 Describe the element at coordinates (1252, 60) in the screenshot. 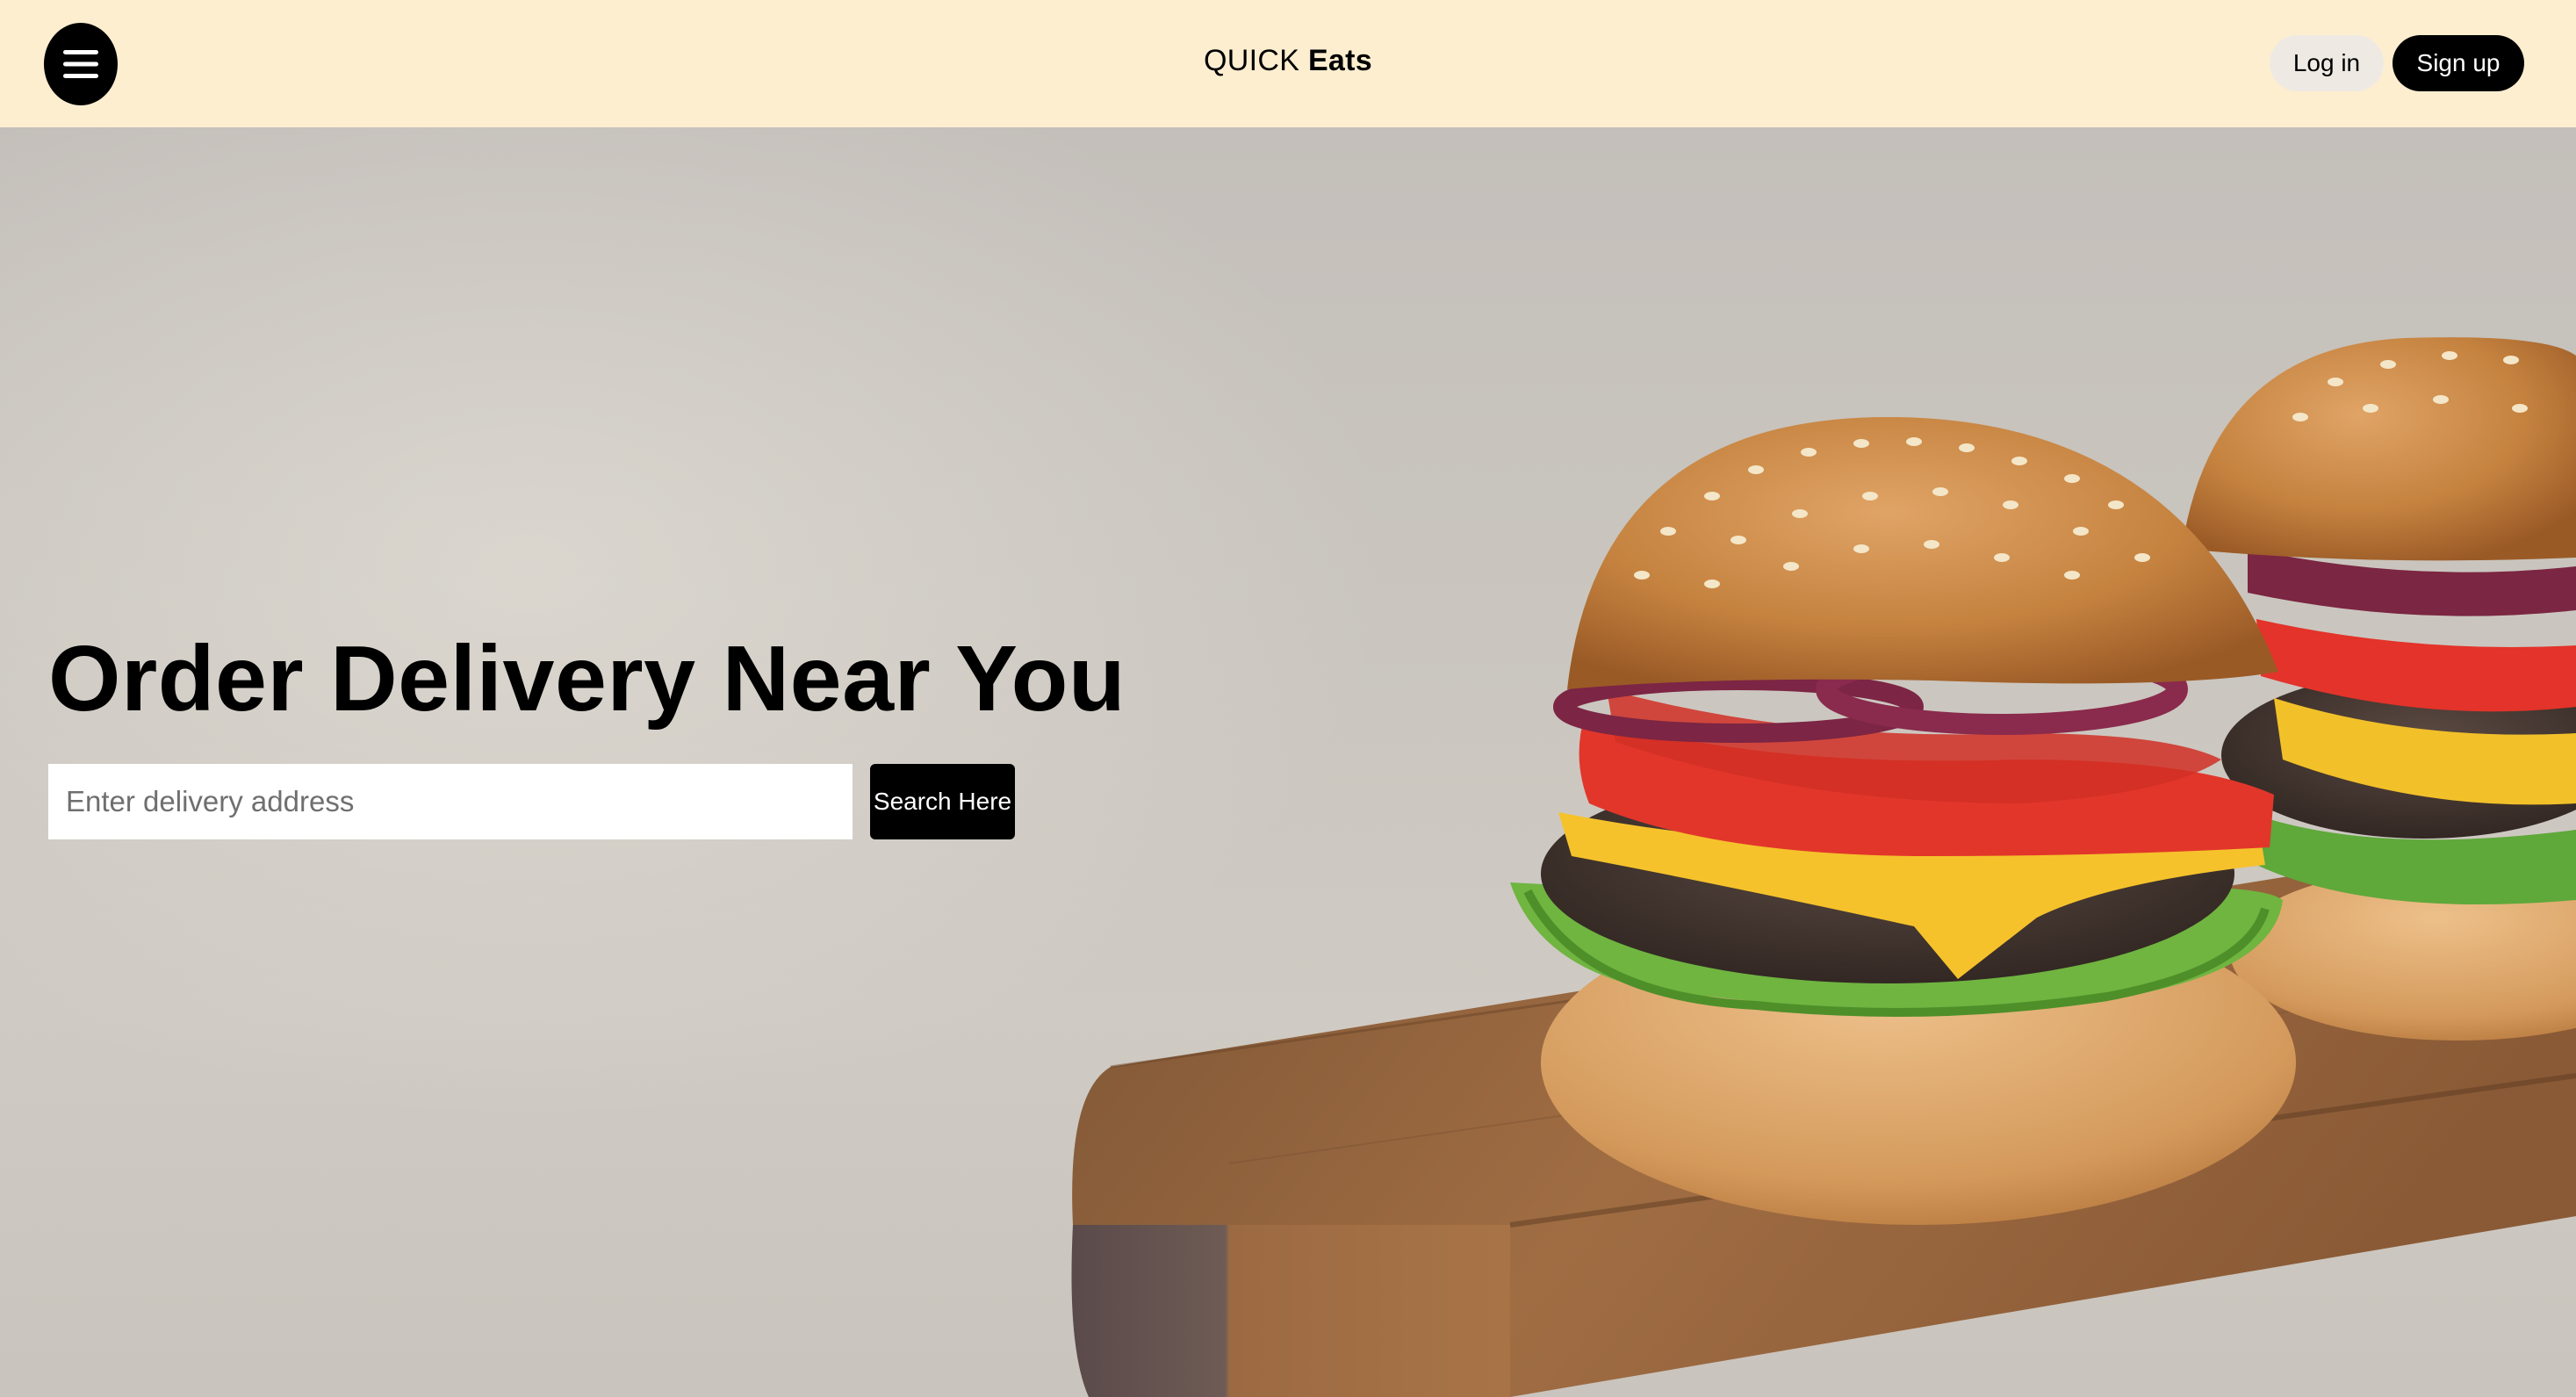

I see `brand-name-quick: QUICK` at that location.